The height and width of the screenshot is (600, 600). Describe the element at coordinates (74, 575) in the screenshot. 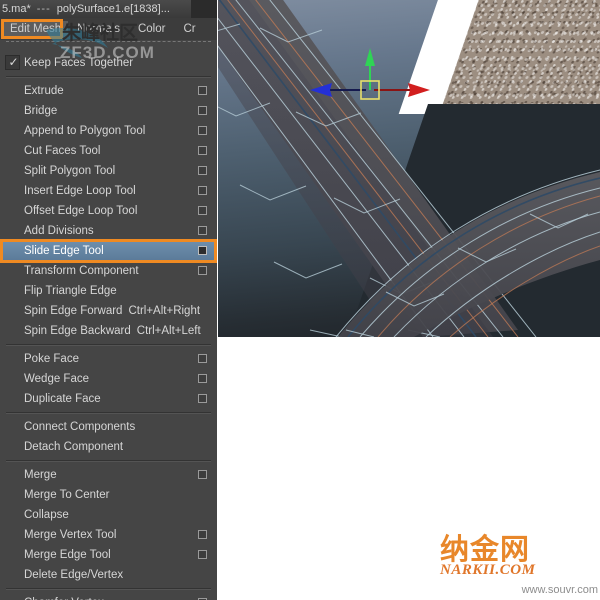

I see `menu-item-label: Delete Edge/Vertex` at that location.